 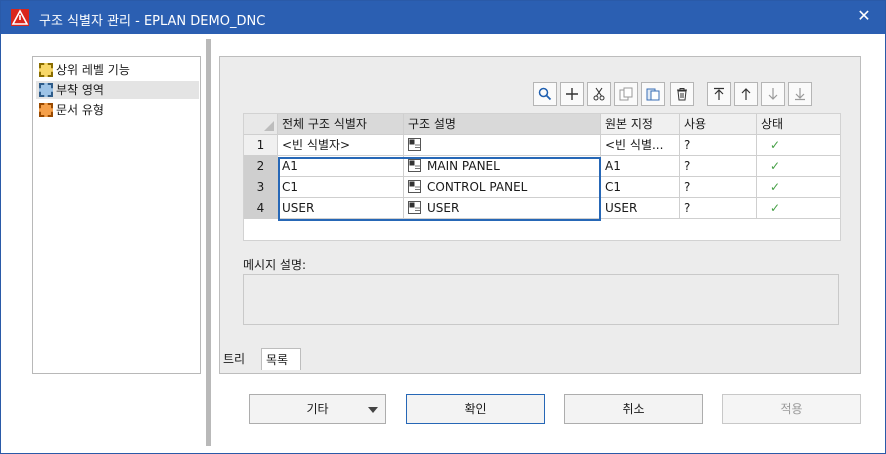 I want to click on grid-corner-cell, so click(x=261, y=124).